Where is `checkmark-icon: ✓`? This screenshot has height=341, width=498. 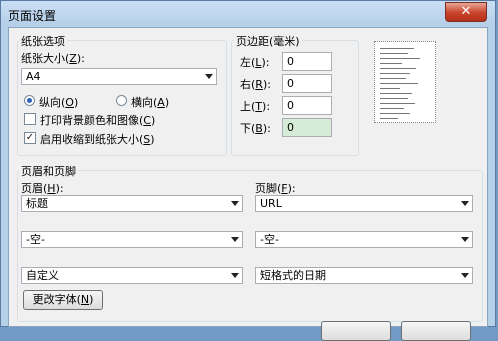 checkmark-icon: ✓ is located at coordinates (30, 137).